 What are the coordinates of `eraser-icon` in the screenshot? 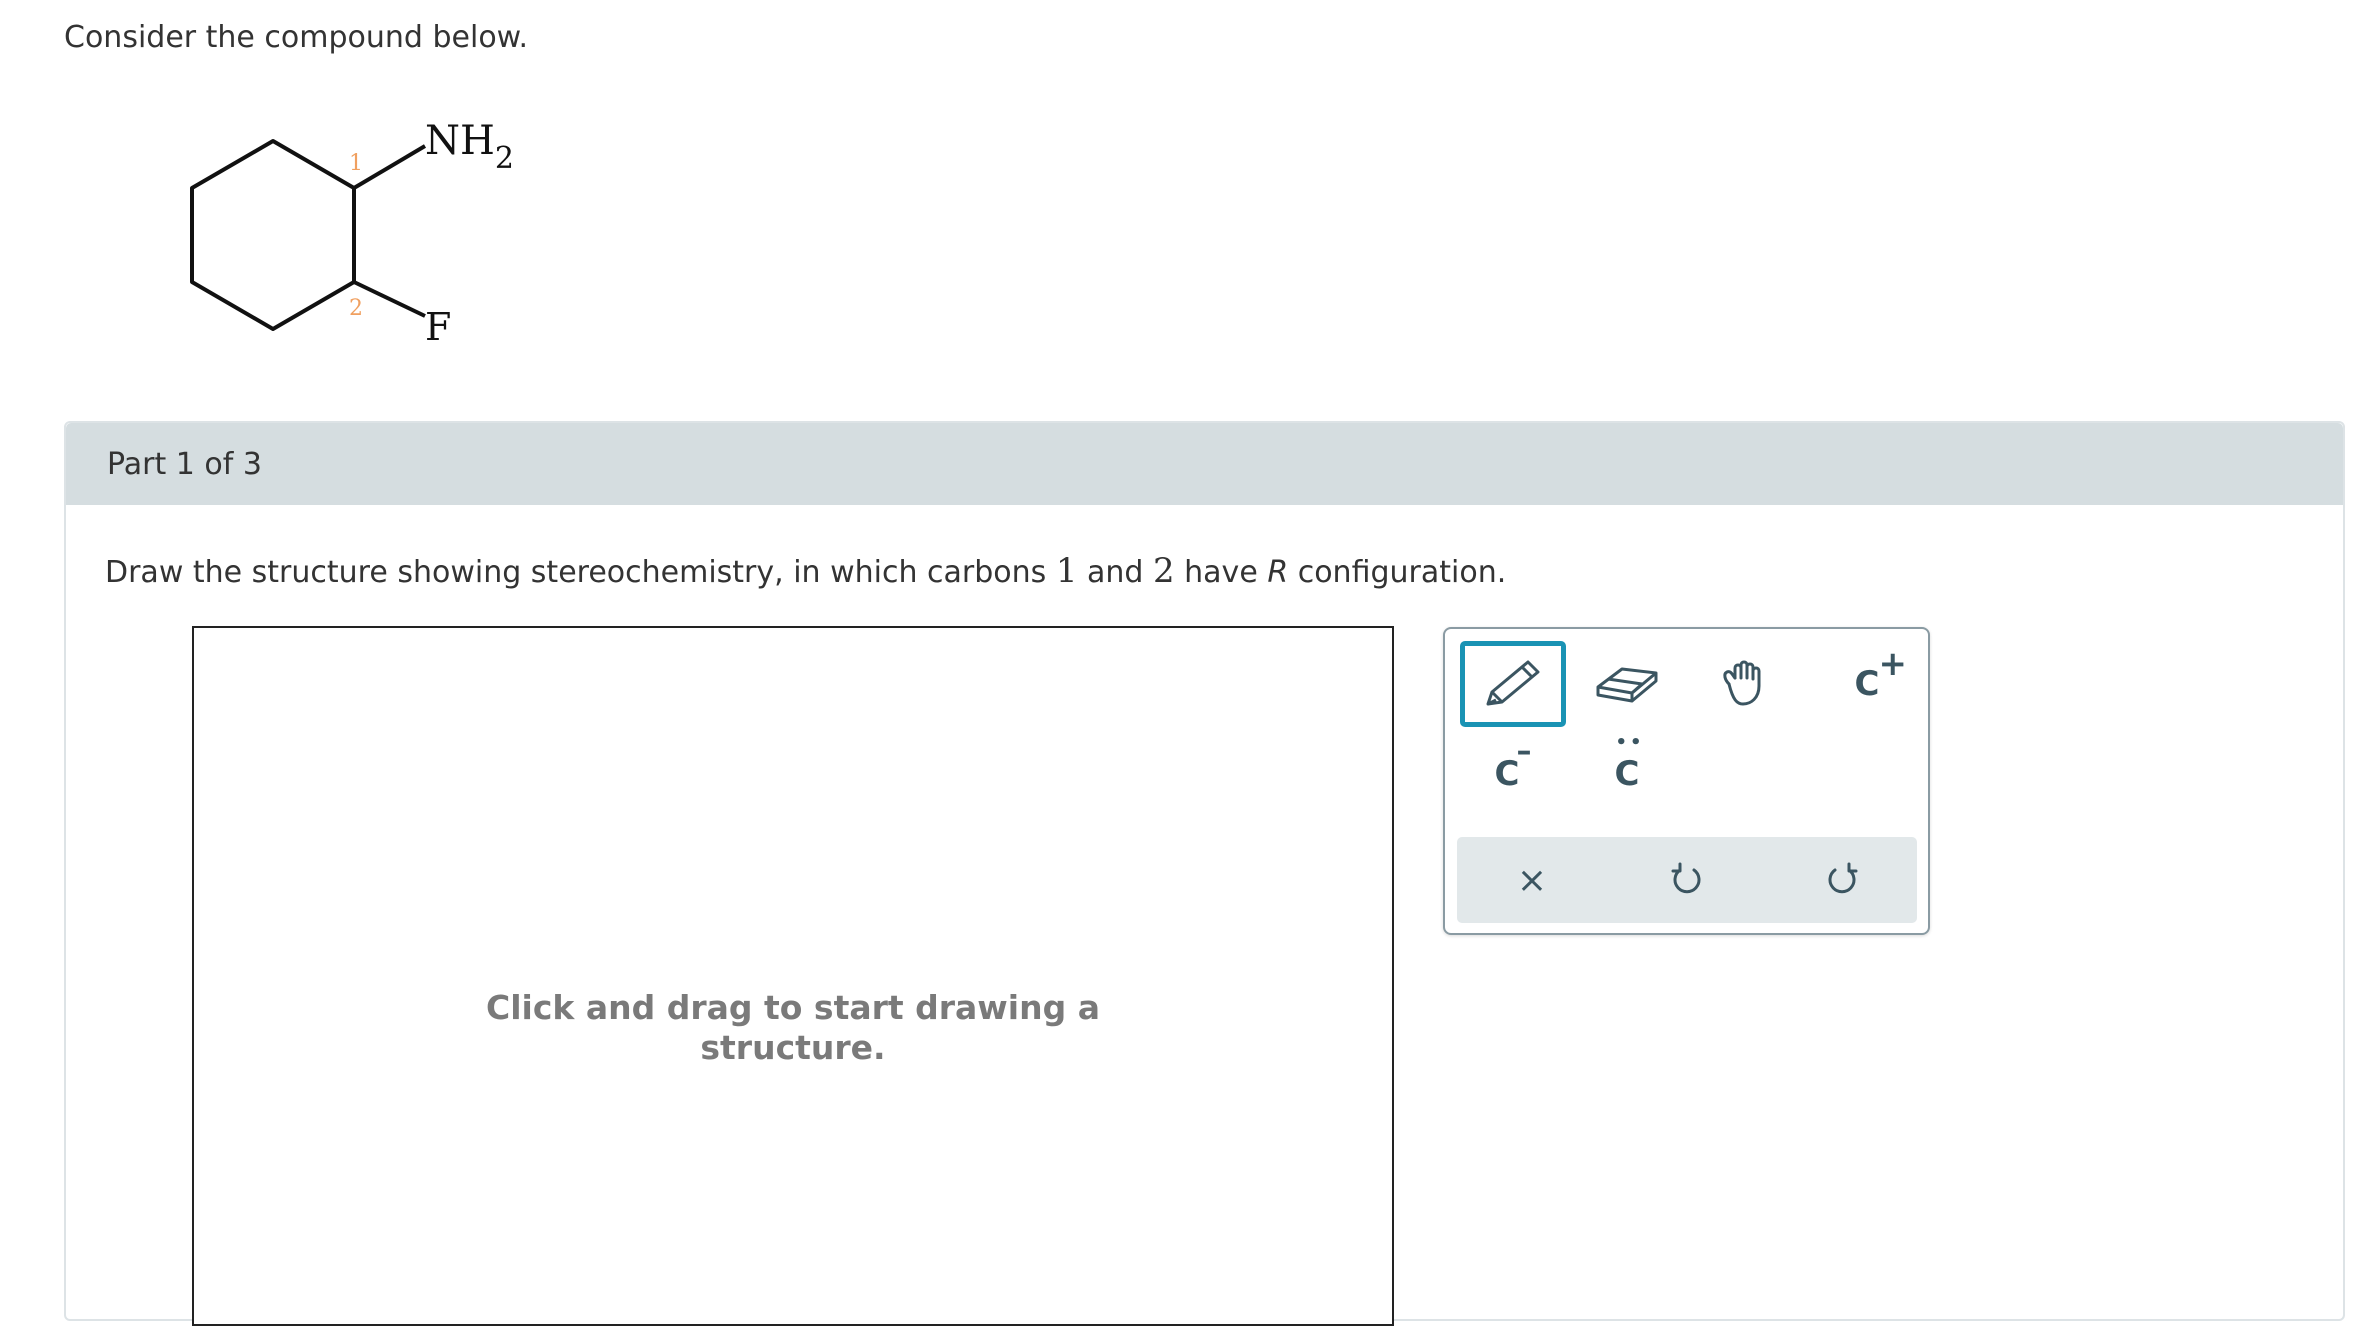 It's located at (1627, 685).